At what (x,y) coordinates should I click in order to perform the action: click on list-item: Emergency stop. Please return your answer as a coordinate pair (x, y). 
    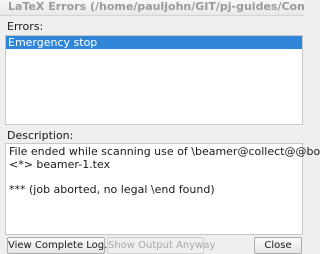
    Looking at the image, I should click on (154, 42).